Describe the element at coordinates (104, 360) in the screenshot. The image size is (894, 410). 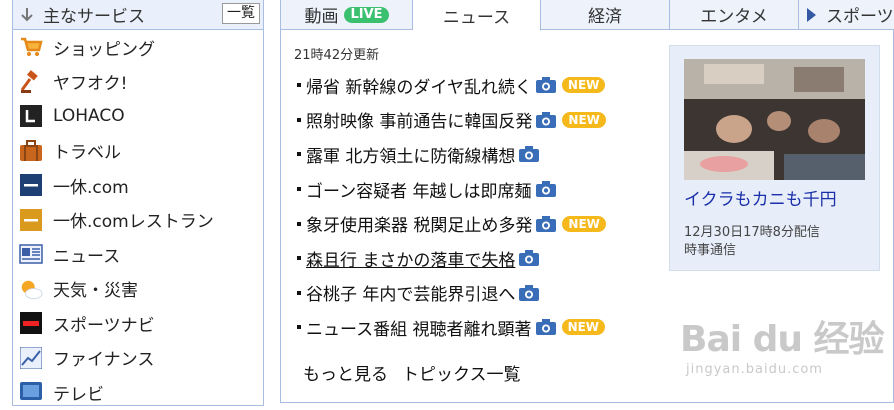
I see `sidebar-item-label: ファイナンス` at that location.